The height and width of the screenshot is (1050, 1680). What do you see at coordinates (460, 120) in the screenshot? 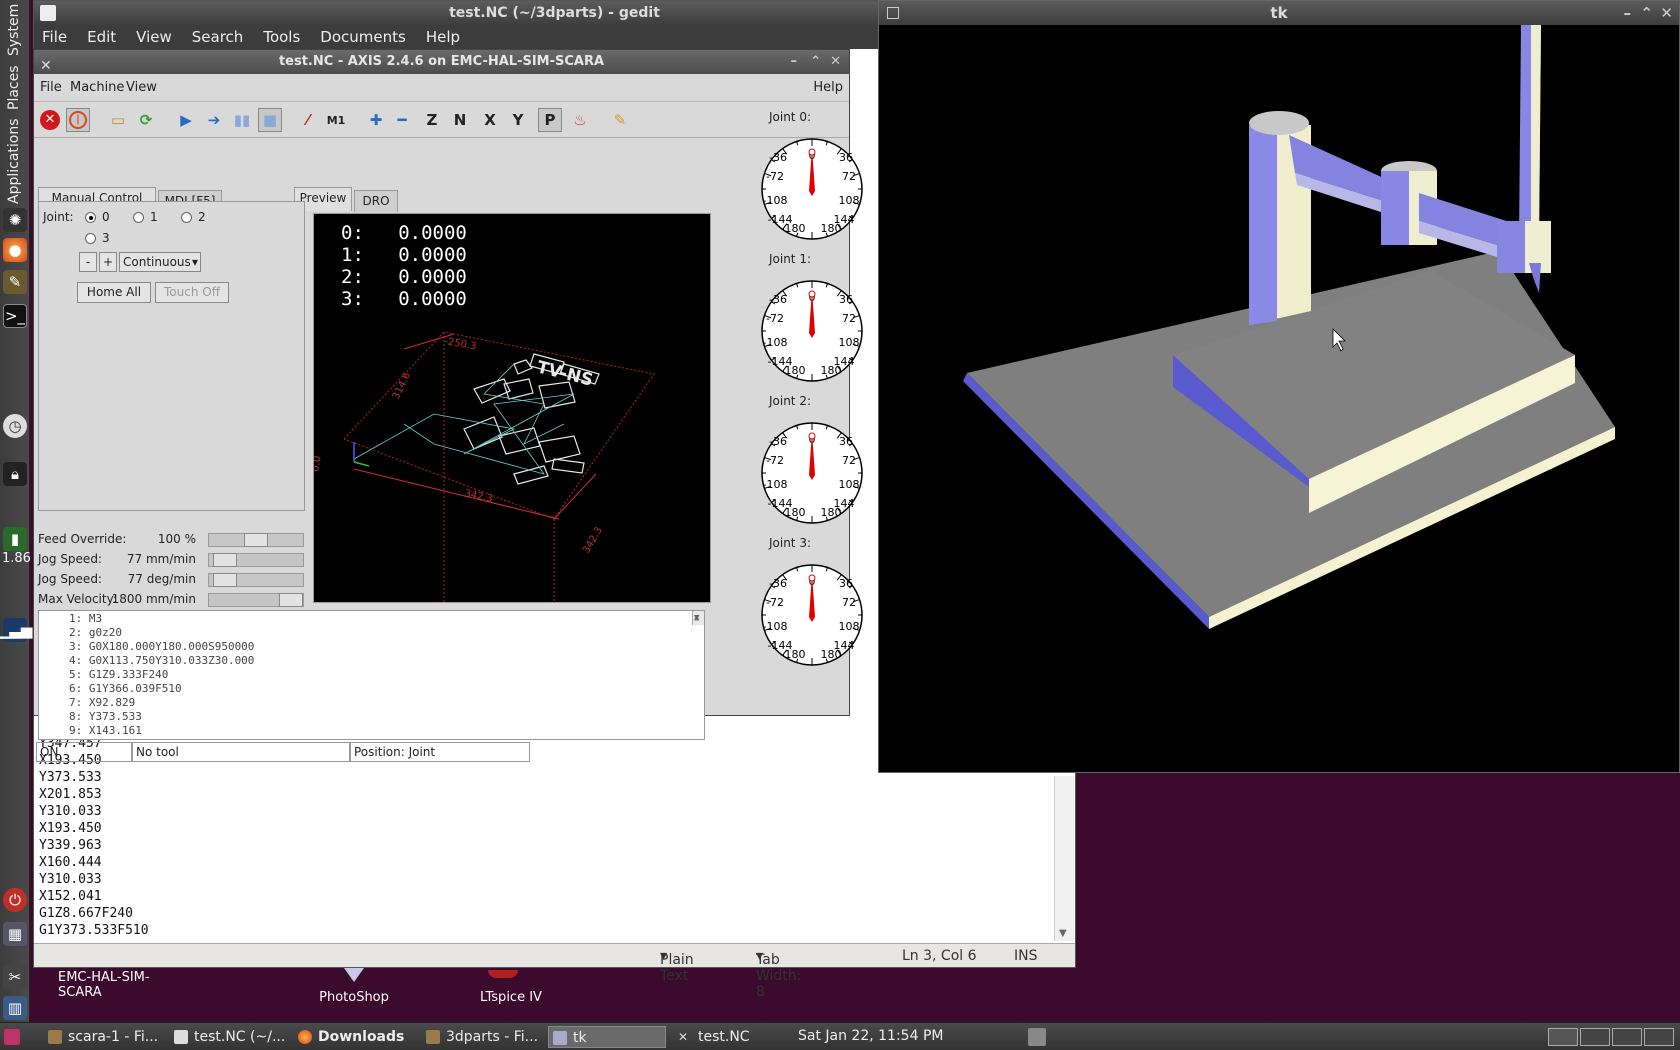
I see `view-z2-icon: N` at bounding box center [460, 120].